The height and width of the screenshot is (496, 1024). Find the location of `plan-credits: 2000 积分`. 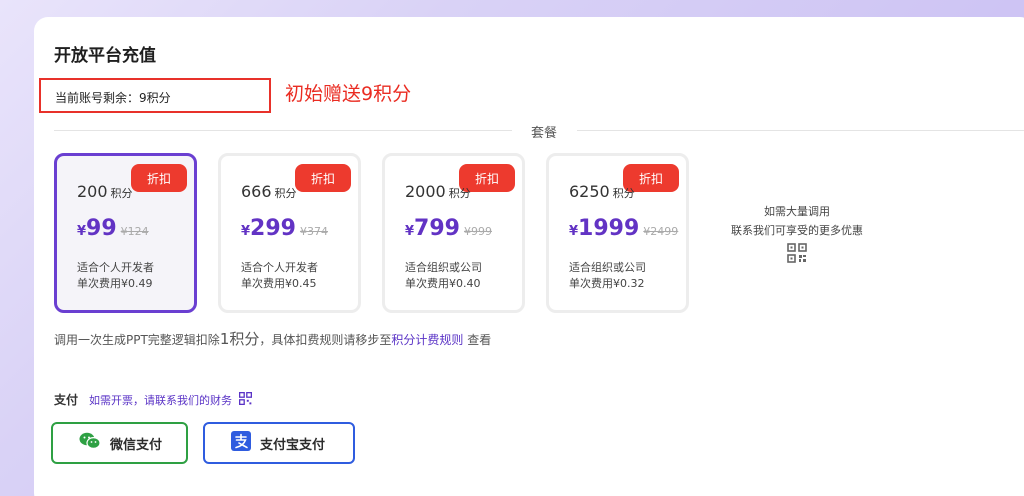

plan-credits: 2000 积分 is located at coordinates (438, 191).